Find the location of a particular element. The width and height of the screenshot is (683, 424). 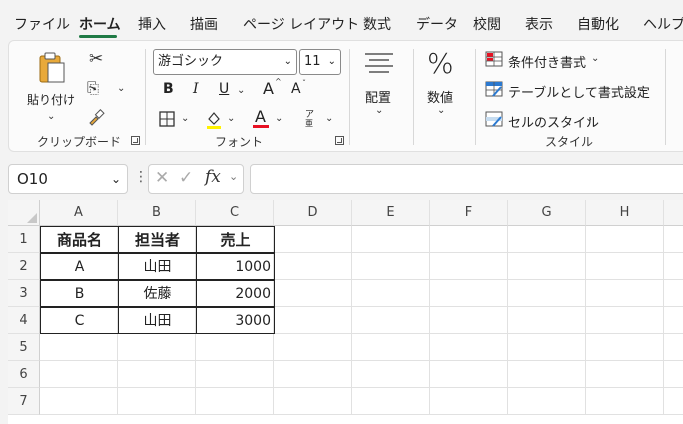

row-header-2: 2 is located at coordinates (24, 266).